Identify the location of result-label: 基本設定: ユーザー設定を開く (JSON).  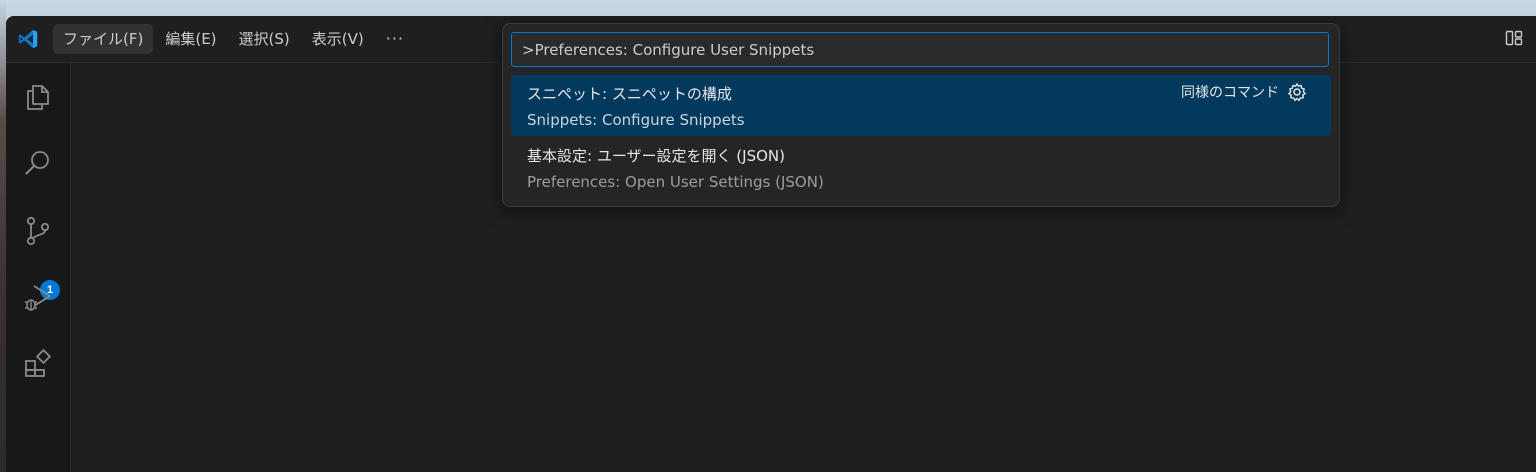
(656, 156).